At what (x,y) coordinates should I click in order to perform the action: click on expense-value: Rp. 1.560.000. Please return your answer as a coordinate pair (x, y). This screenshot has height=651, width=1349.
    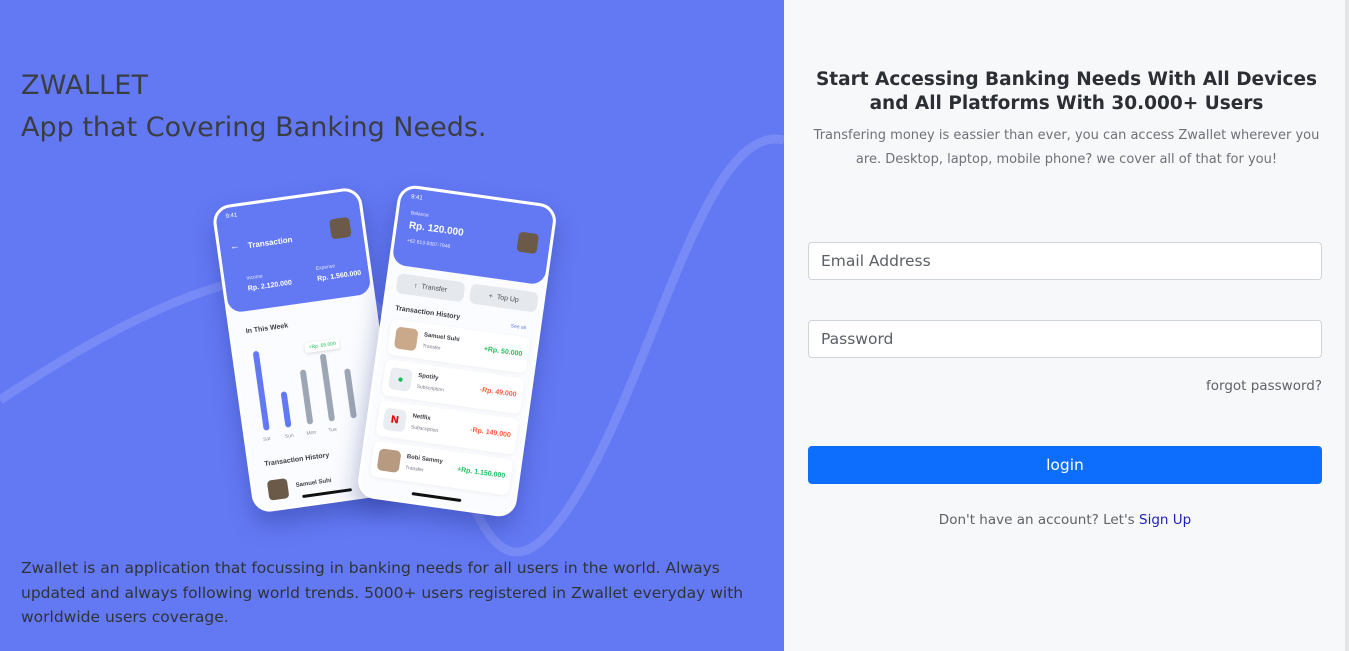
    Looking at the image, I should click on (339, 276).